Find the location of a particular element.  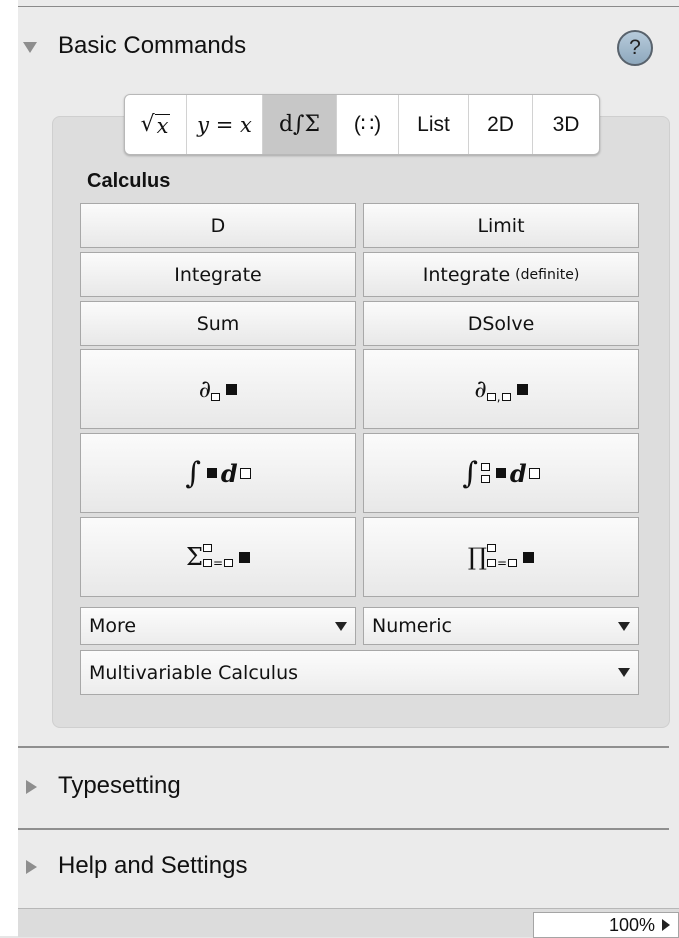

tab-calculus-label: d∫Σ is located at coordinates (299, 124).